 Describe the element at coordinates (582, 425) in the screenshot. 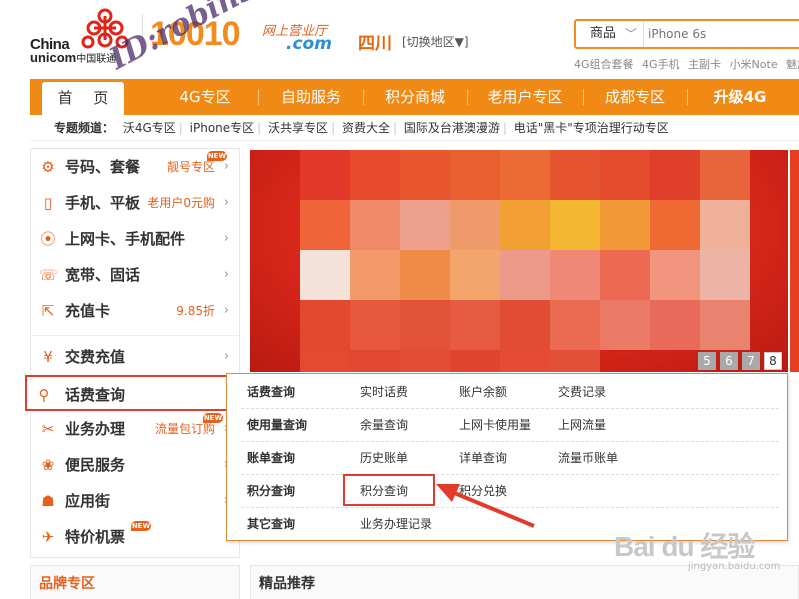

I see `query-link-data-traffic: 上网流量` at that location.